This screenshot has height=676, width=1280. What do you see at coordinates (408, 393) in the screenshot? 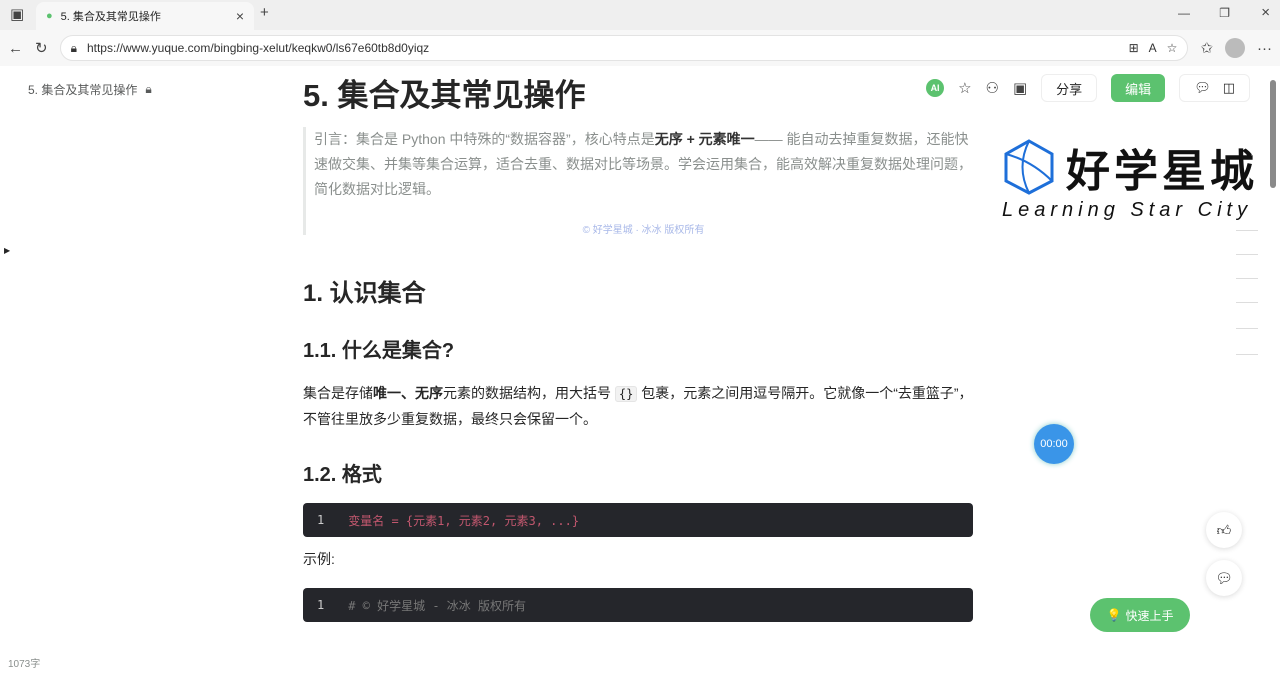
I see `p-bold: 唯一、无序` at bounding box center [408, 393].